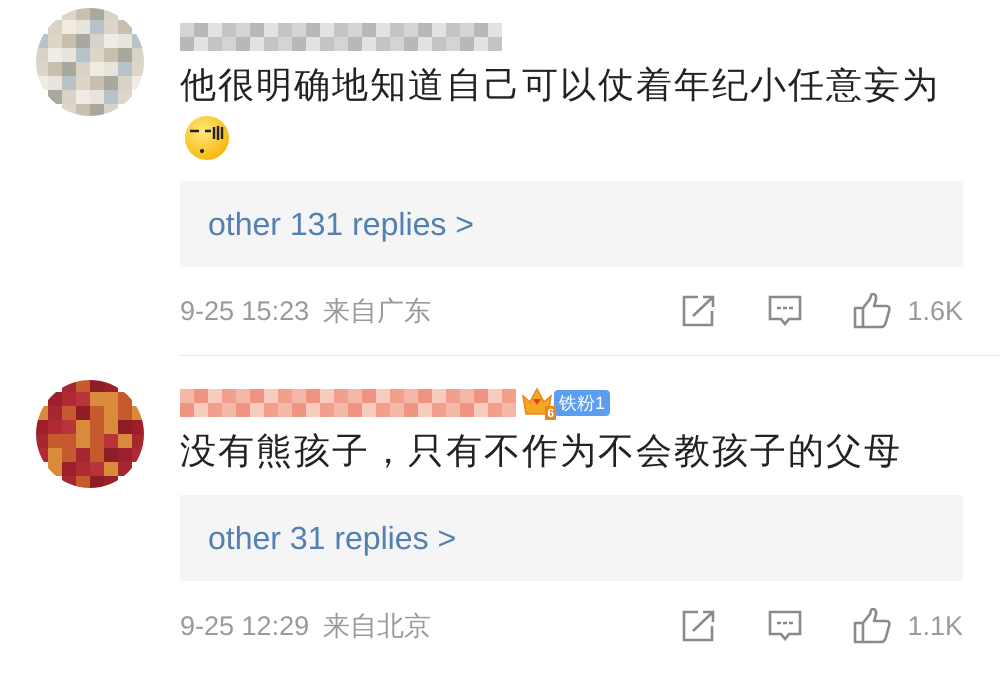 This screenshot has height=699, width=1000. I want to click on crown-icon, so click(537, 401).